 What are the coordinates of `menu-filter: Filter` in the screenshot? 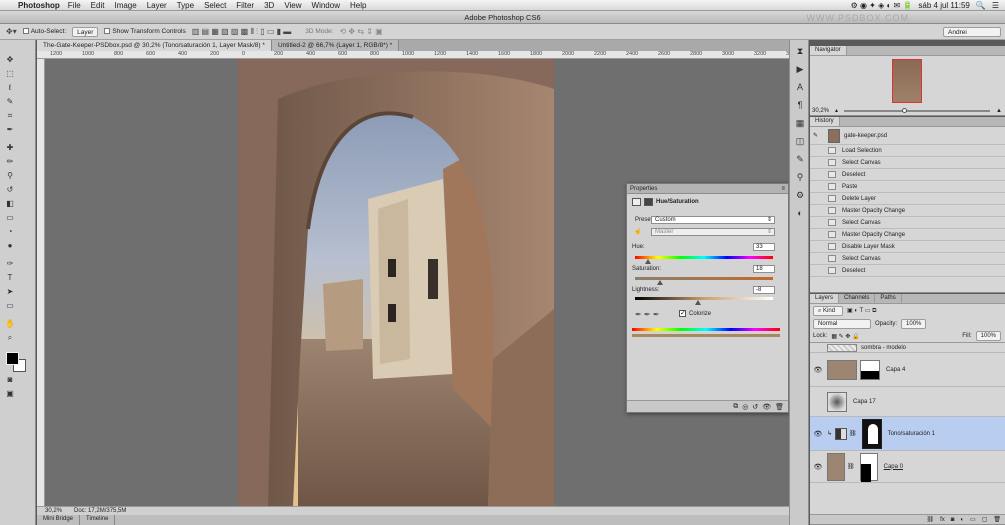 It's located at (245, 5).